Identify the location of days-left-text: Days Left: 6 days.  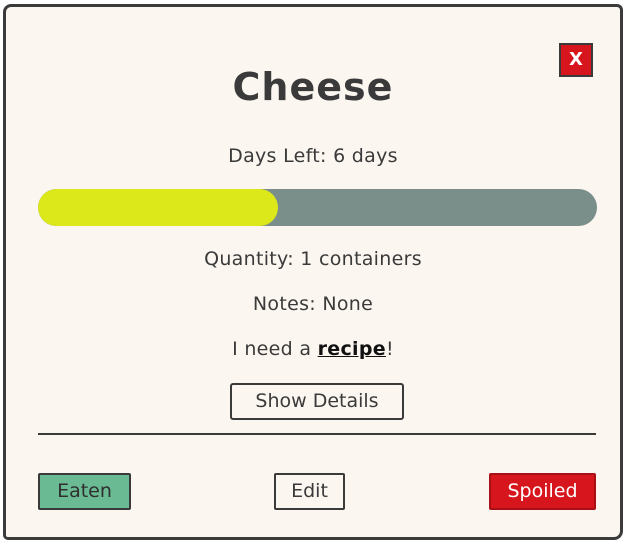
(313, 156).